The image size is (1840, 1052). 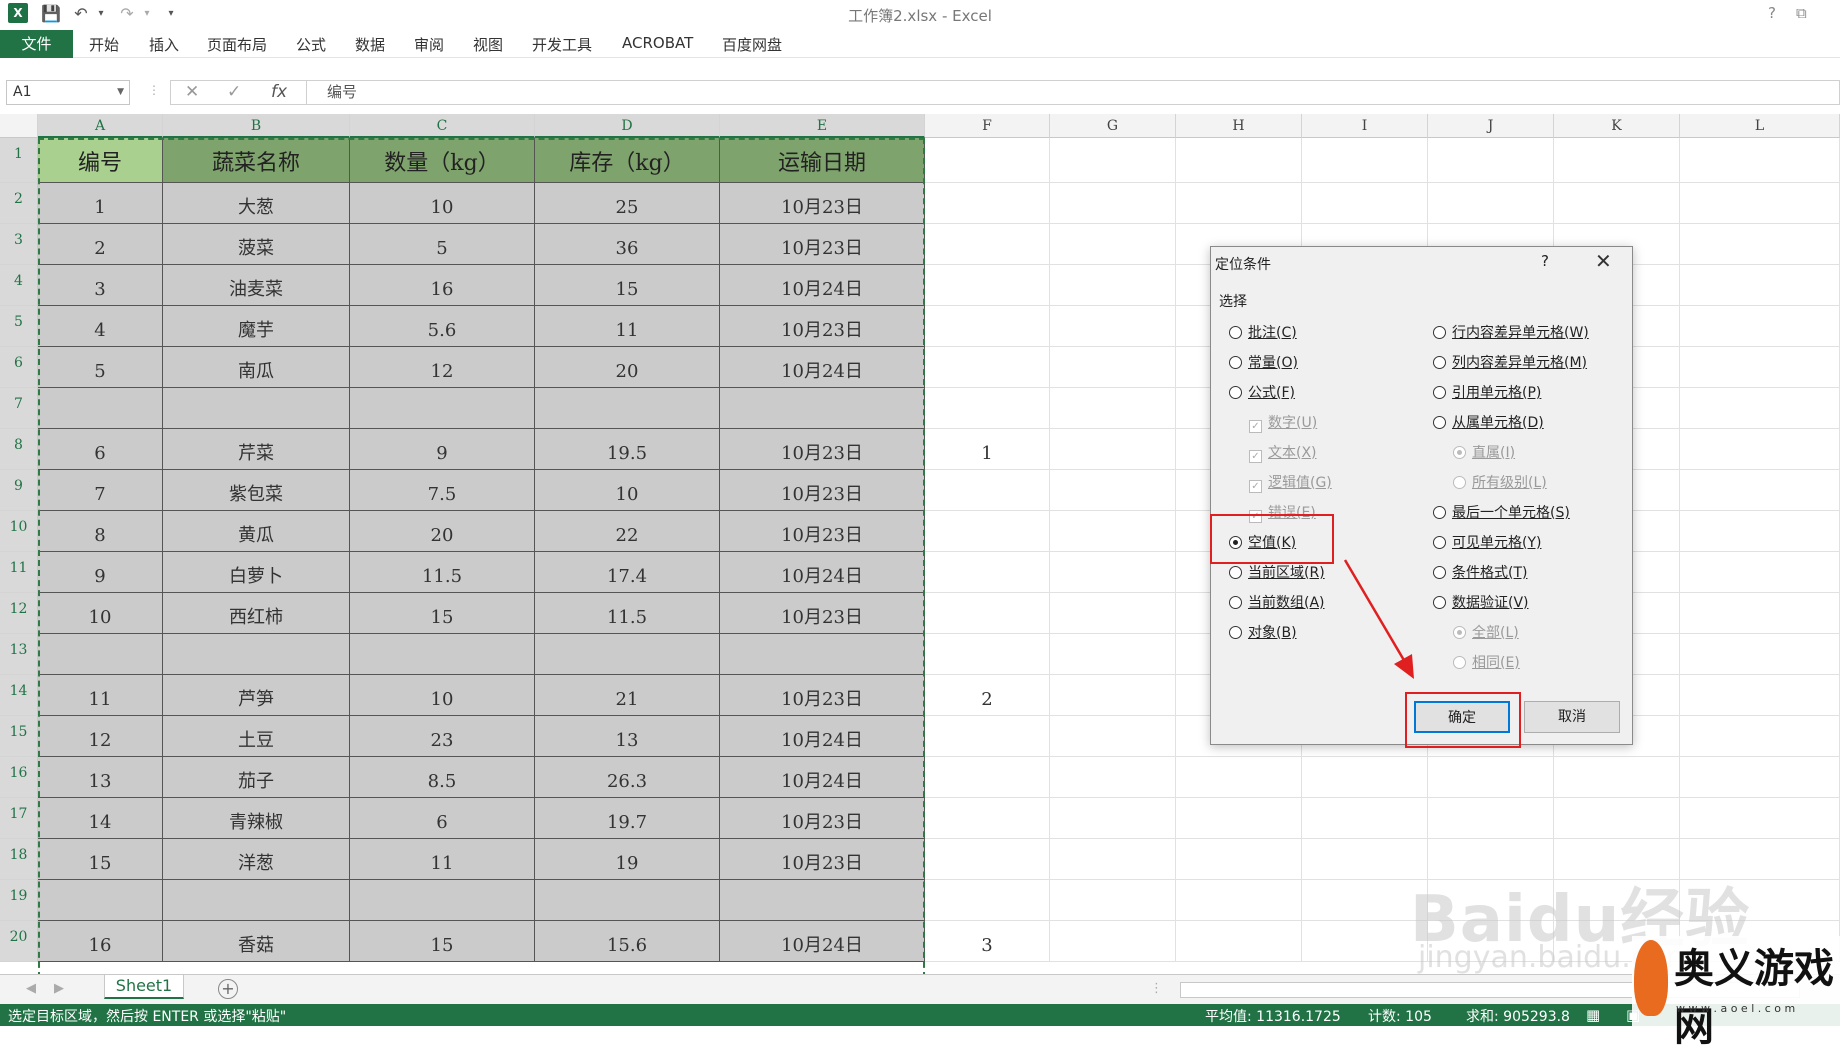 I want to click on left-option-3: 公式(F), so click(x=1262, y=393).